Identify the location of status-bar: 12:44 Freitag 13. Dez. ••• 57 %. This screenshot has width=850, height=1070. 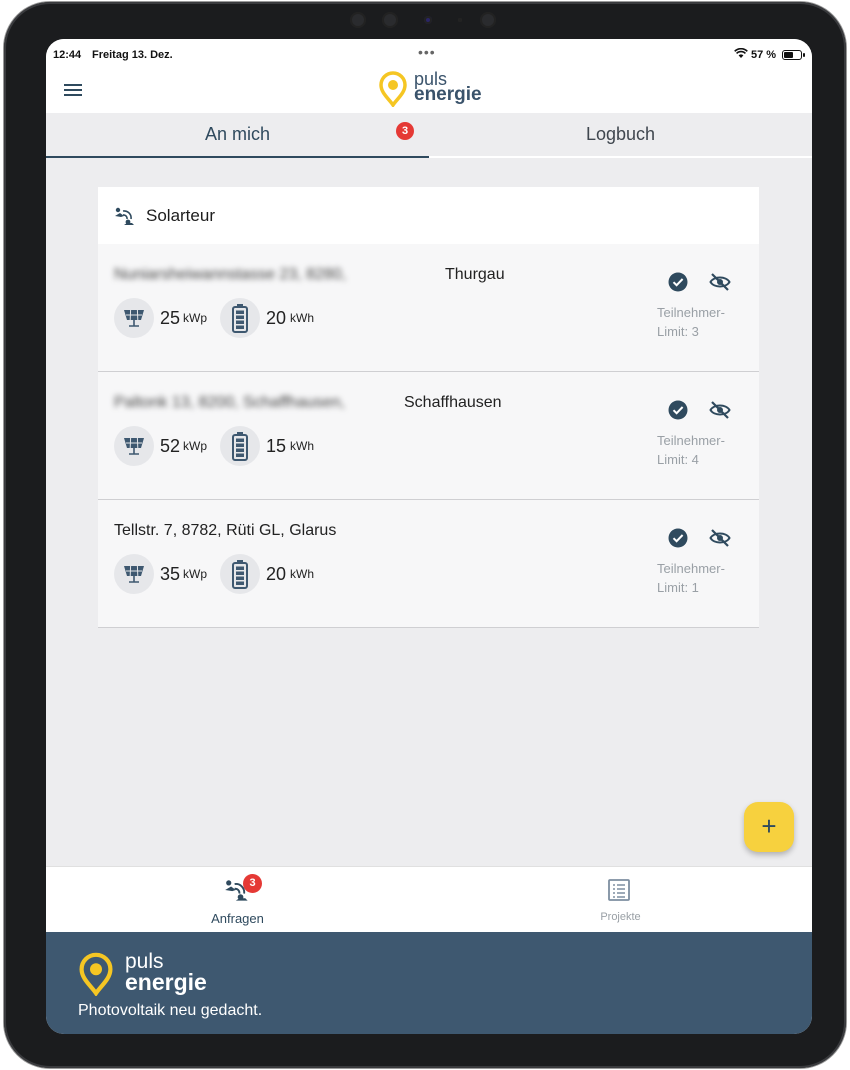
(429, 55).